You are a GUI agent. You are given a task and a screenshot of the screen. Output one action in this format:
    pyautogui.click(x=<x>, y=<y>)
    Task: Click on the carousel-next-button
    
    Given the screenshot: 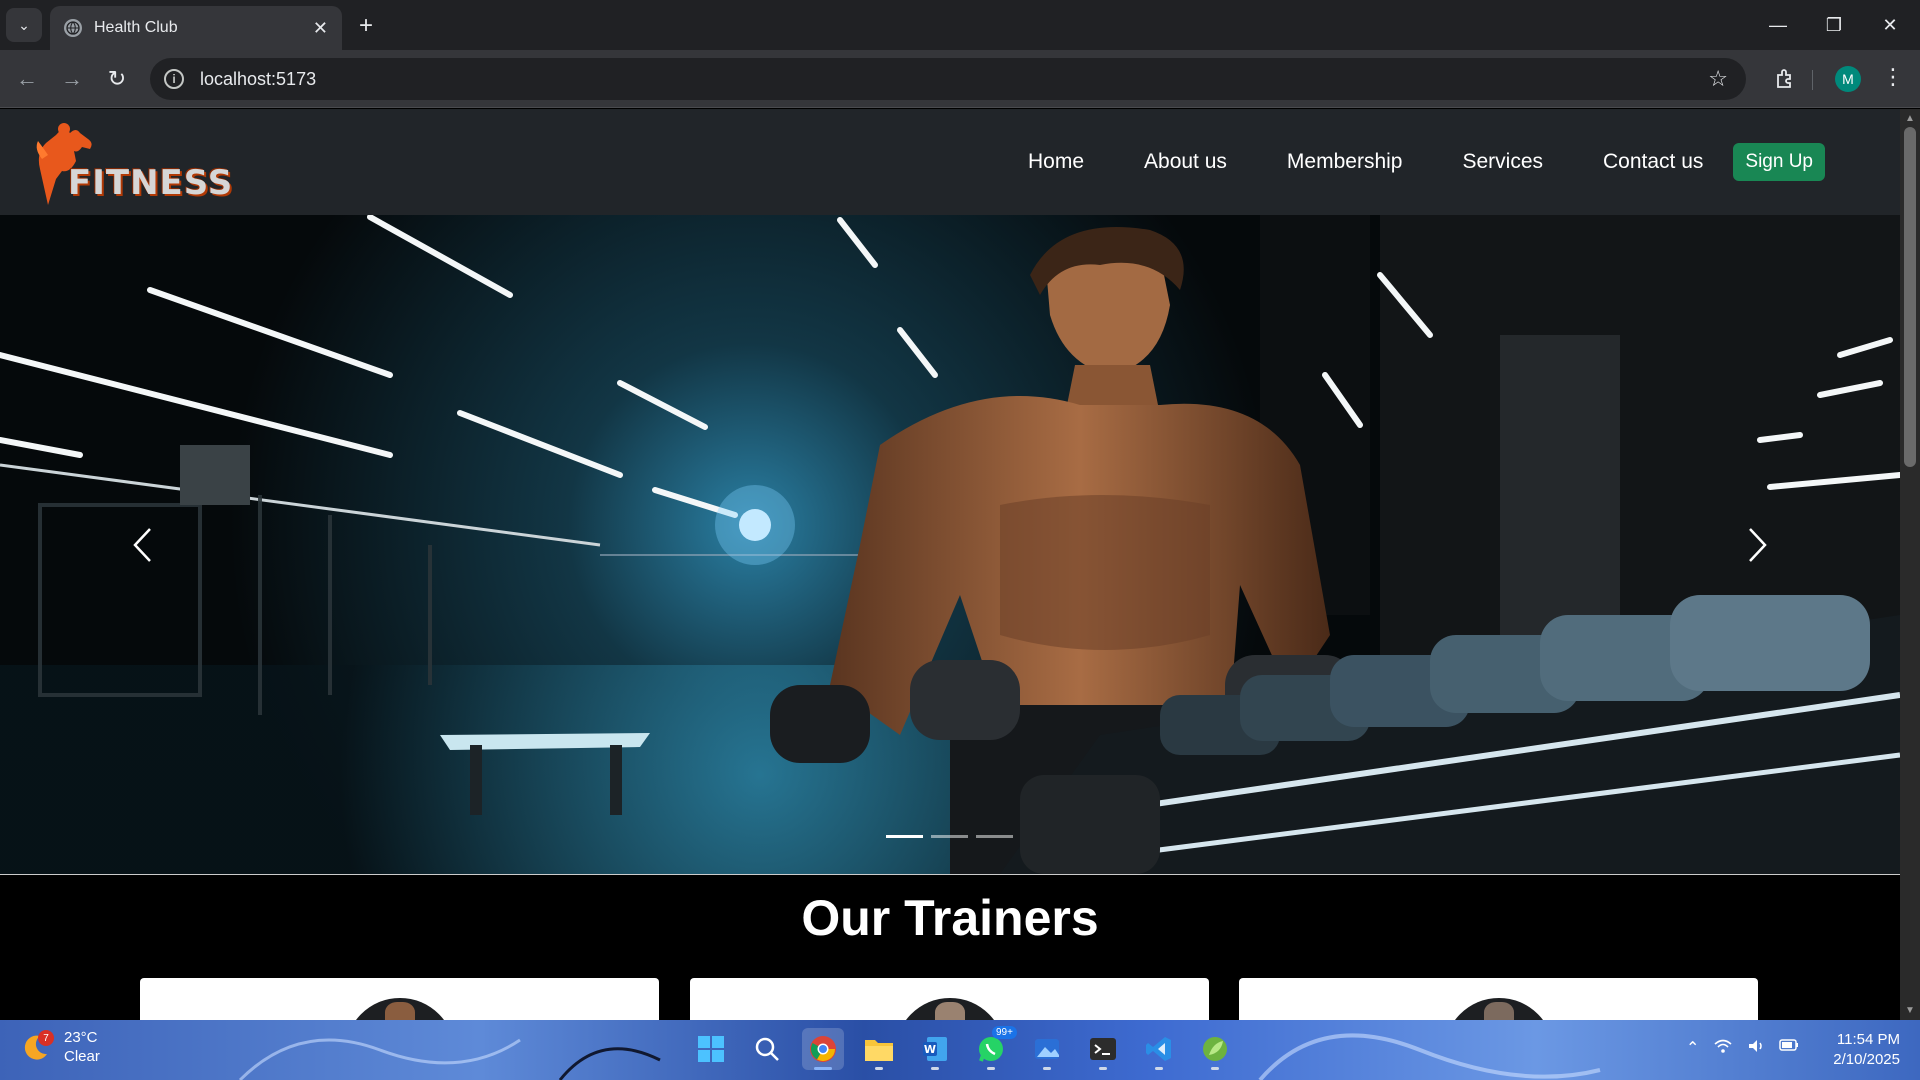 What is the action you would take?
    pyautogui.click(x=1758, y=545)
    